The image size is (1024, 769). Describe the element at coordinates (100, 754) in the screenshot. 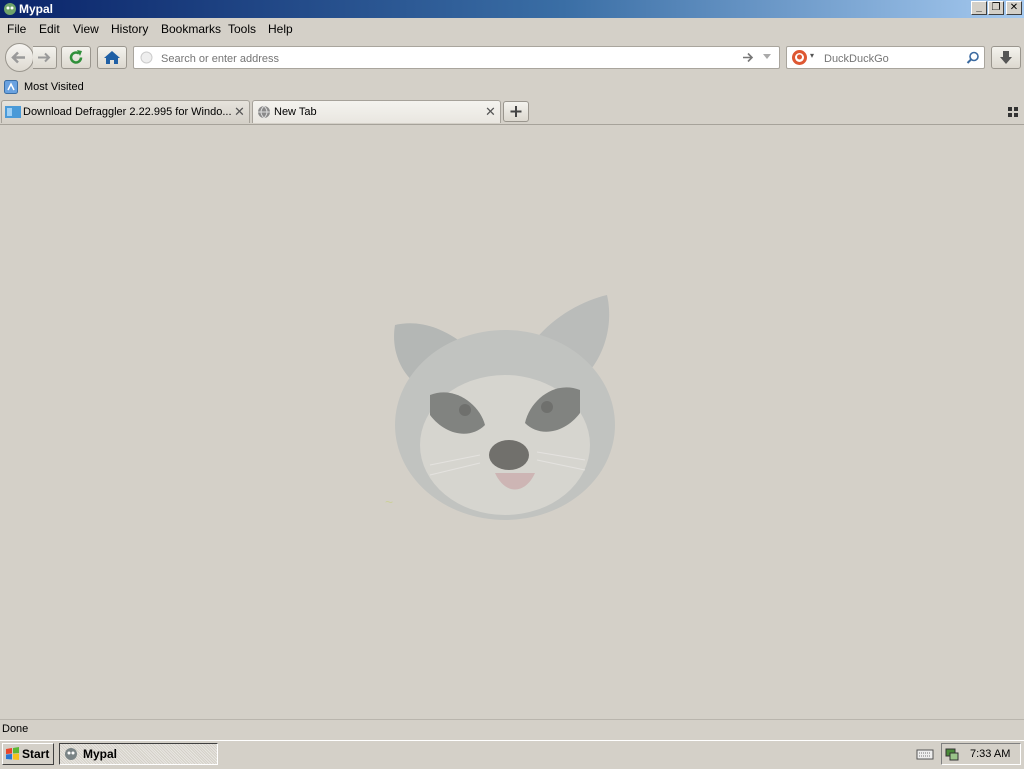

I see `task-label: Mypal` at that location.